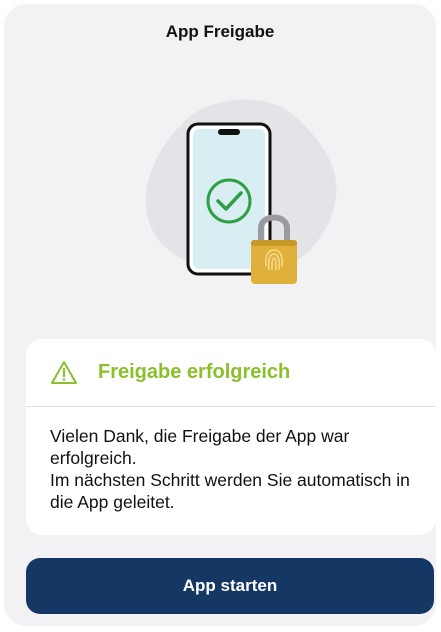 Image resolution: width=441 pixels, height=632 pixels. What do you see at coordinates (194, 372) in the screenshot?
I see `status-title: Freigabe erfolgreich` at bounding box center [194, 372].